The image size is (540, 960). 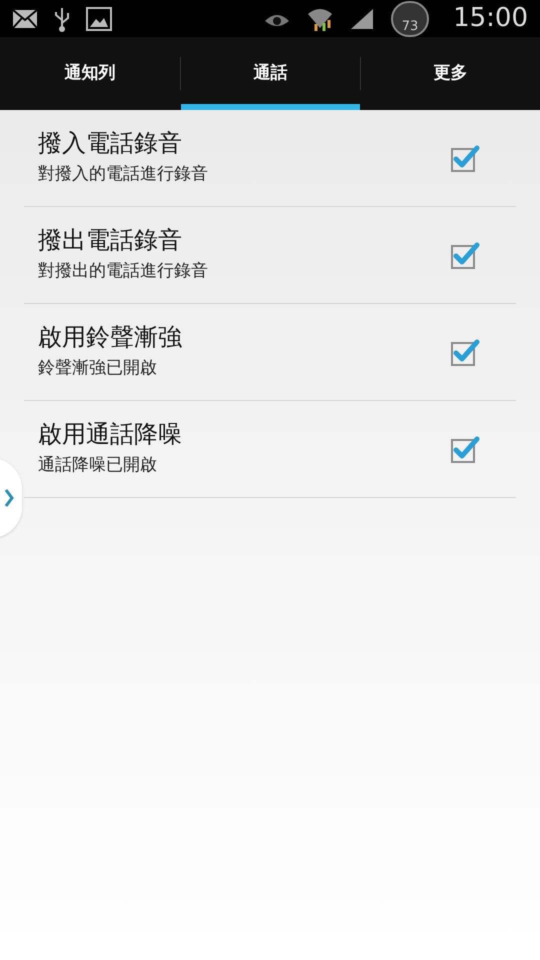 I want to click on setting-title: 啟用通話降噪, so click(x=110, y=434).